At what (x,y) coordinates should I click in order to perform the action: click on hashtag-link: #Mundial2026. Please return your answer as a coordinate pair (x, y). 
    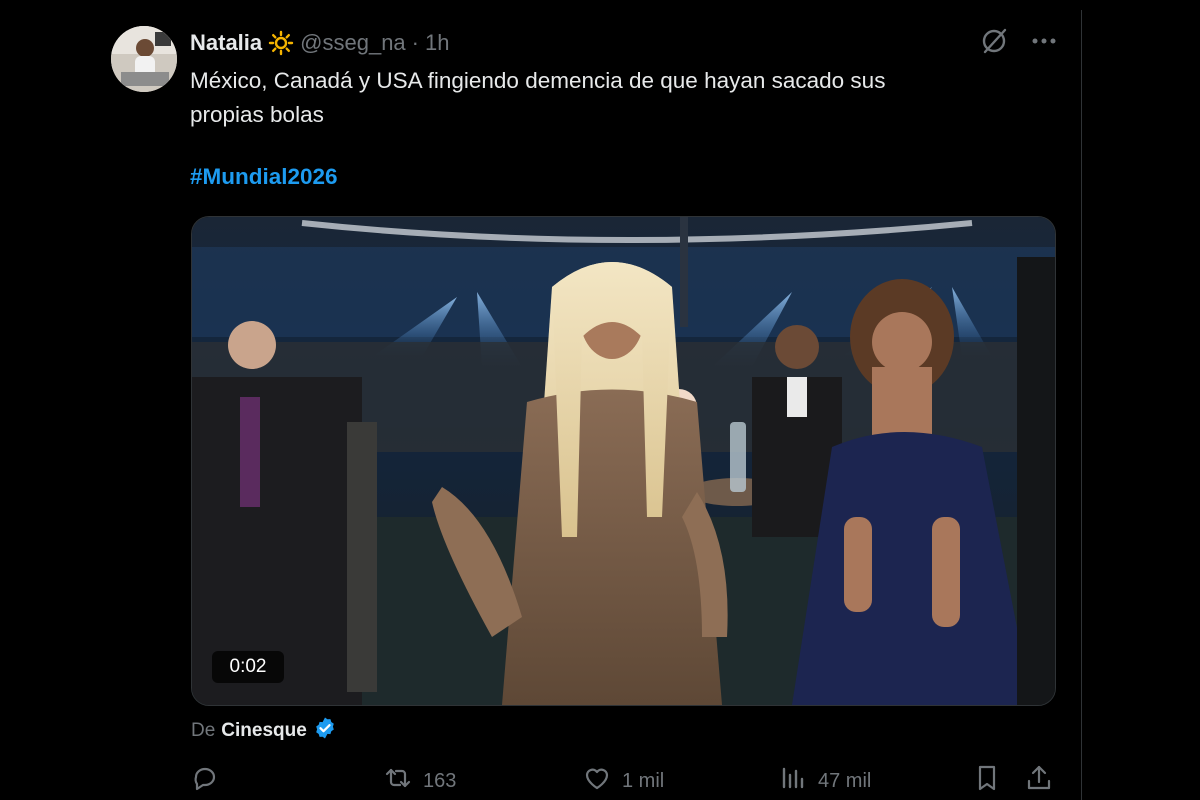
    Looking at the image, I should click on (264, 177).